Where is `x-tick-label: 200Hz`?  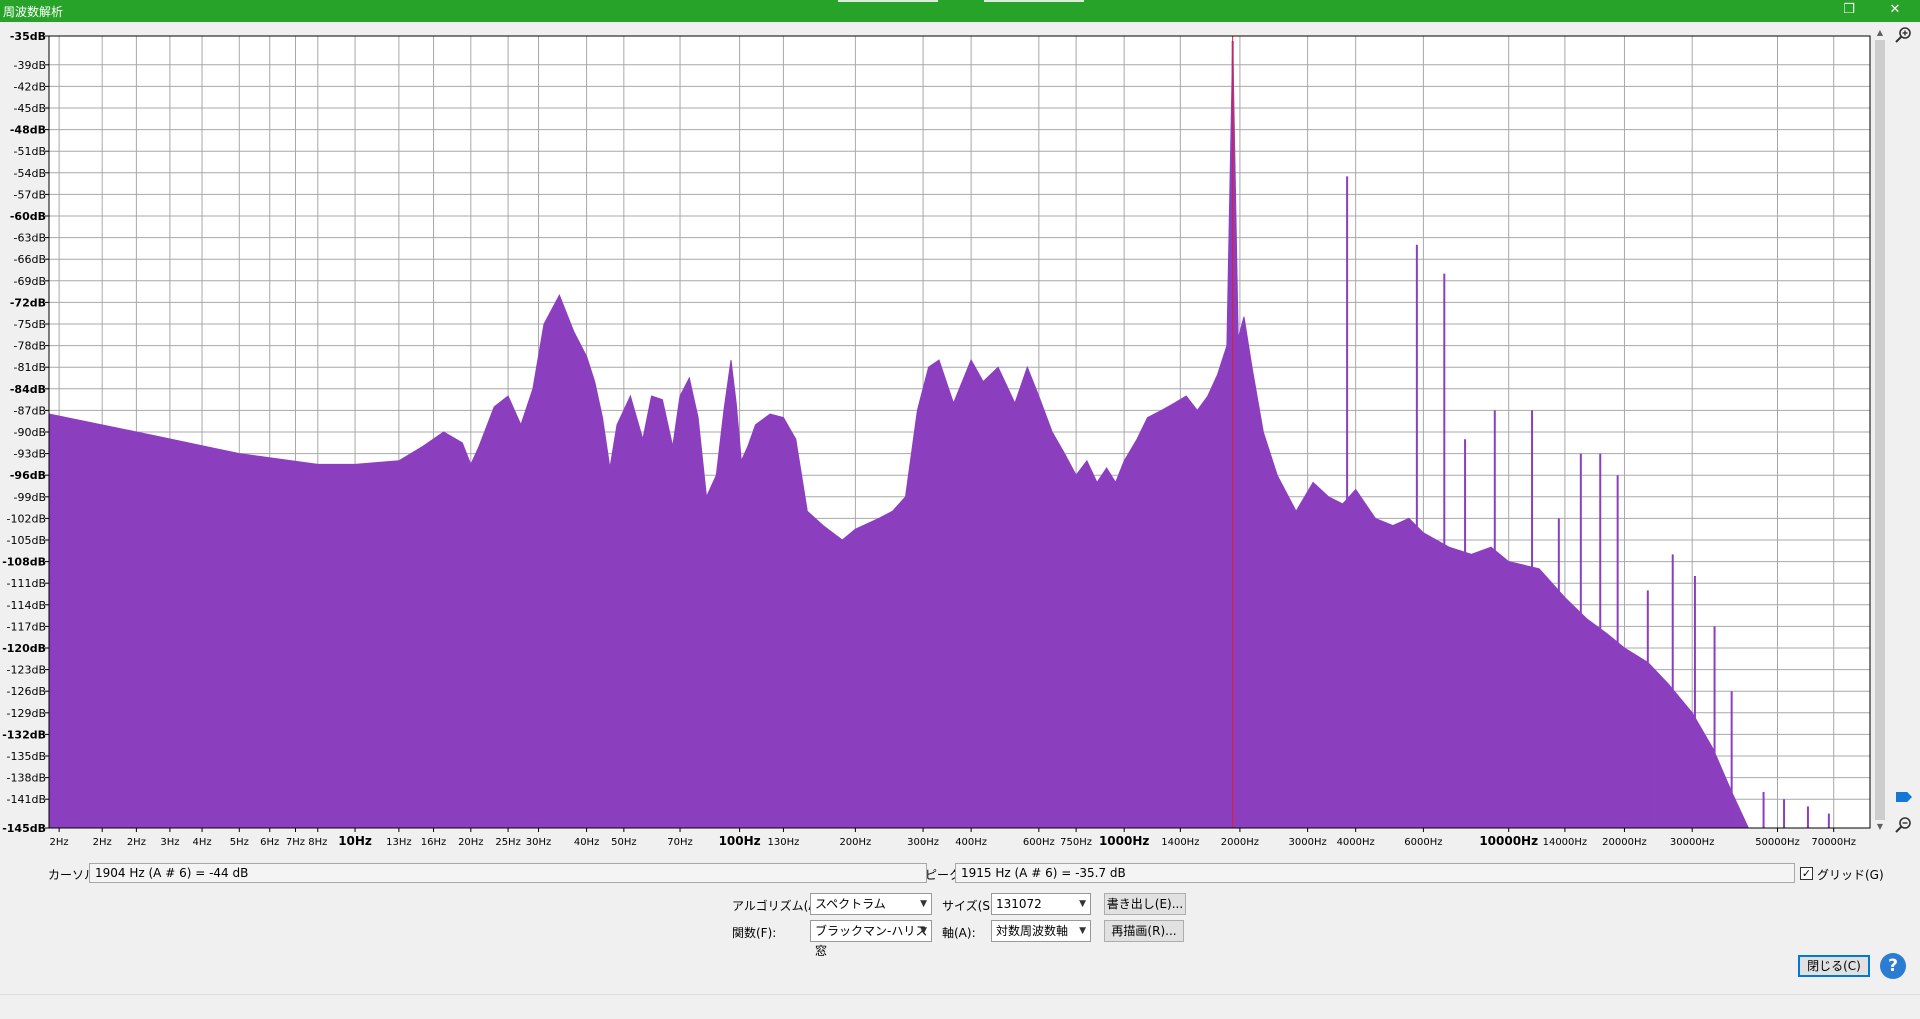
x-tick-label: 200Hz is located at coordinates (855, 842).